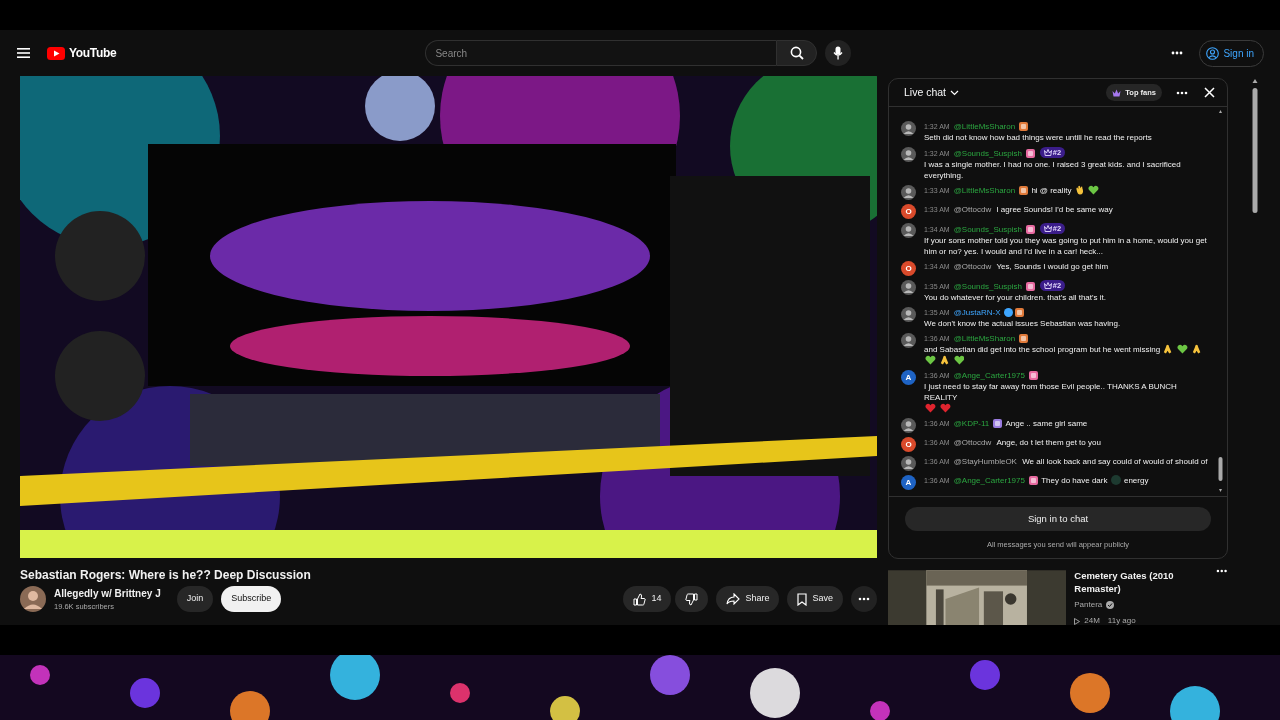 This screenshot has height=720, width=1280. I want to click on sign-in-to-chat-button: Sign in to chat, so click(1058, 519).